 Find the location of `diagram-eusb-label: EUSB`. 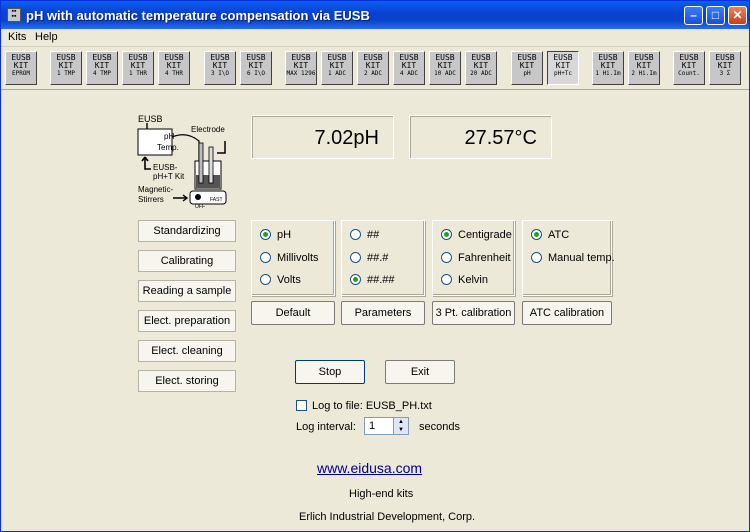

diagram-eusb-label: EUSB is located at coordinates (150, 119).